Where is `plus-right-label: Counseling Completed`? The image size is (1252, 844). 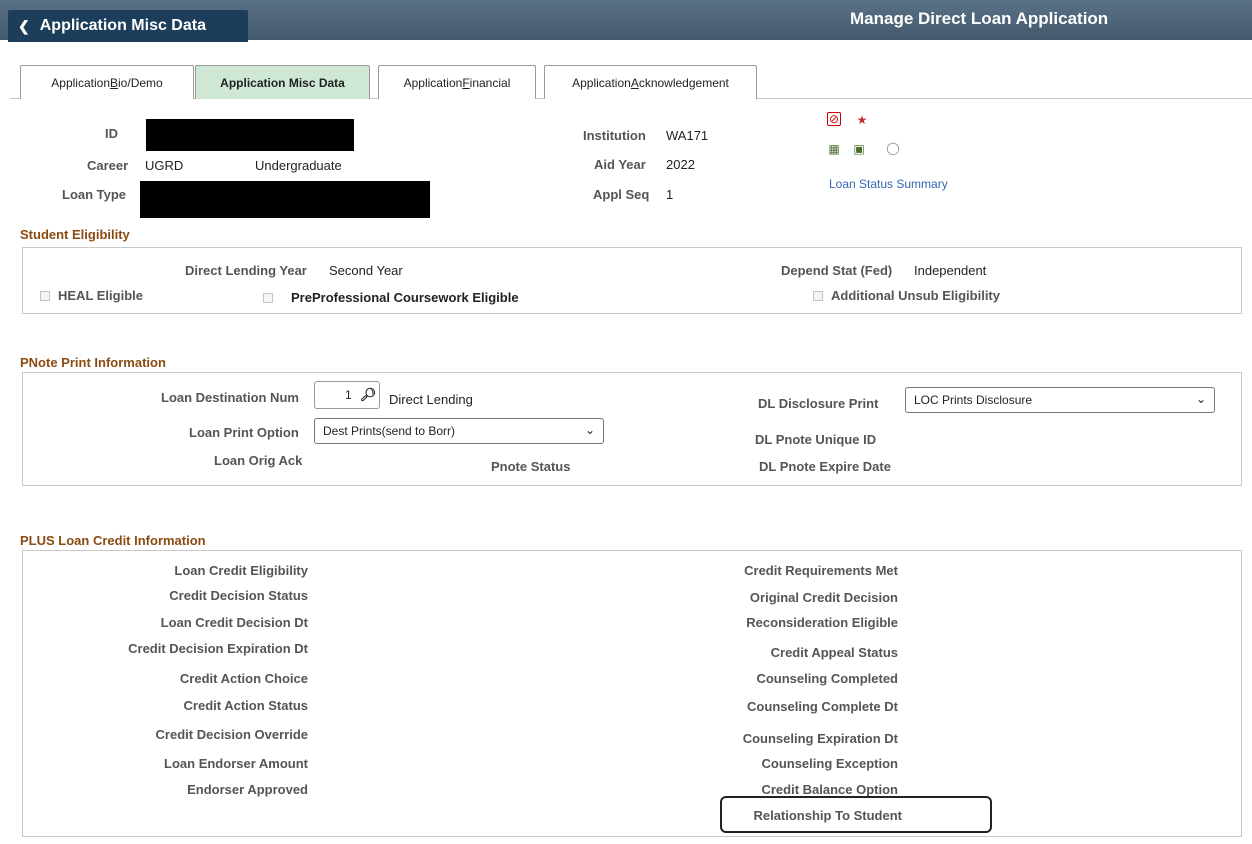 plus-right-label: Counseling Completed is located at coordinates (827, 678).